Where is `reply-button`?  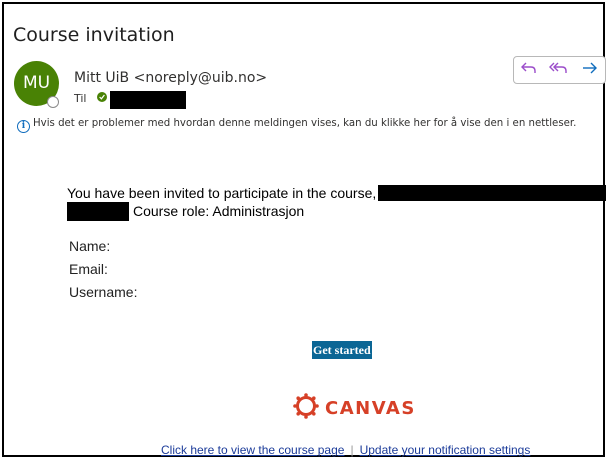 reply-button is located at coordinates (529, 70).